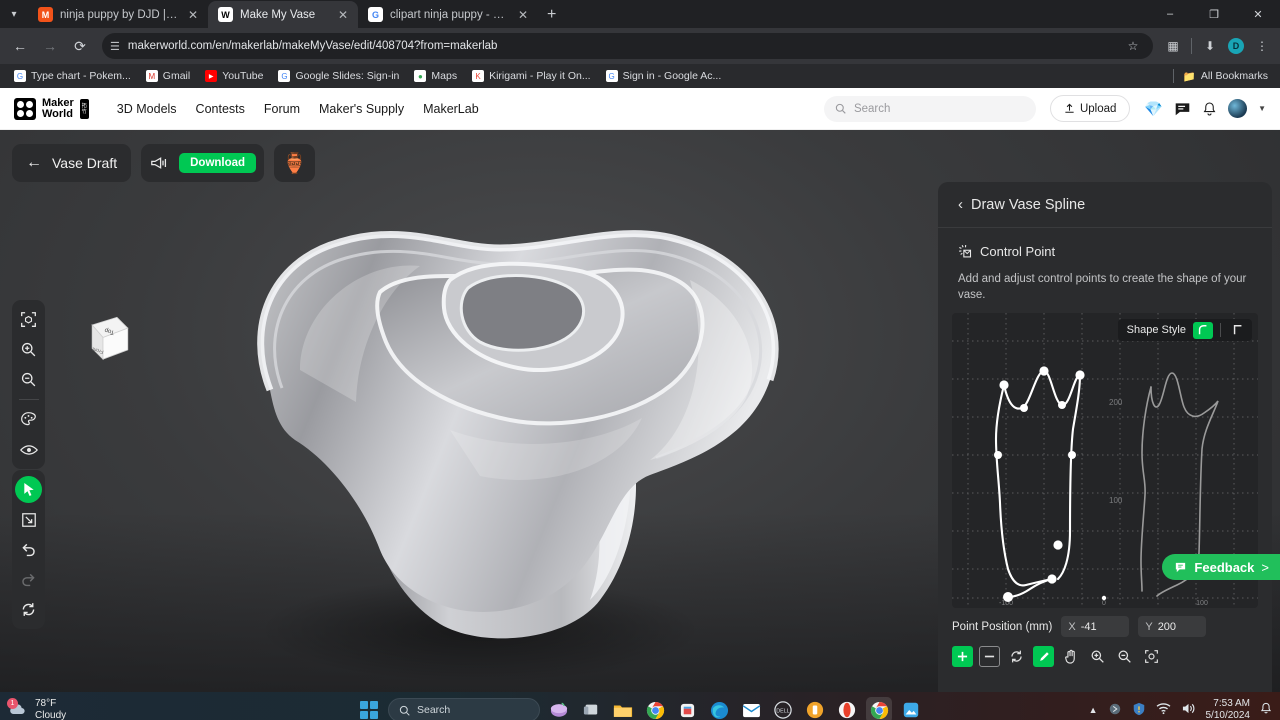 This screenshot has height=720, width=1280. What do you see at coordinates (282, 109) in the screenshot?
I see `nav-forum: Forum` at bounding box center [282, 109].